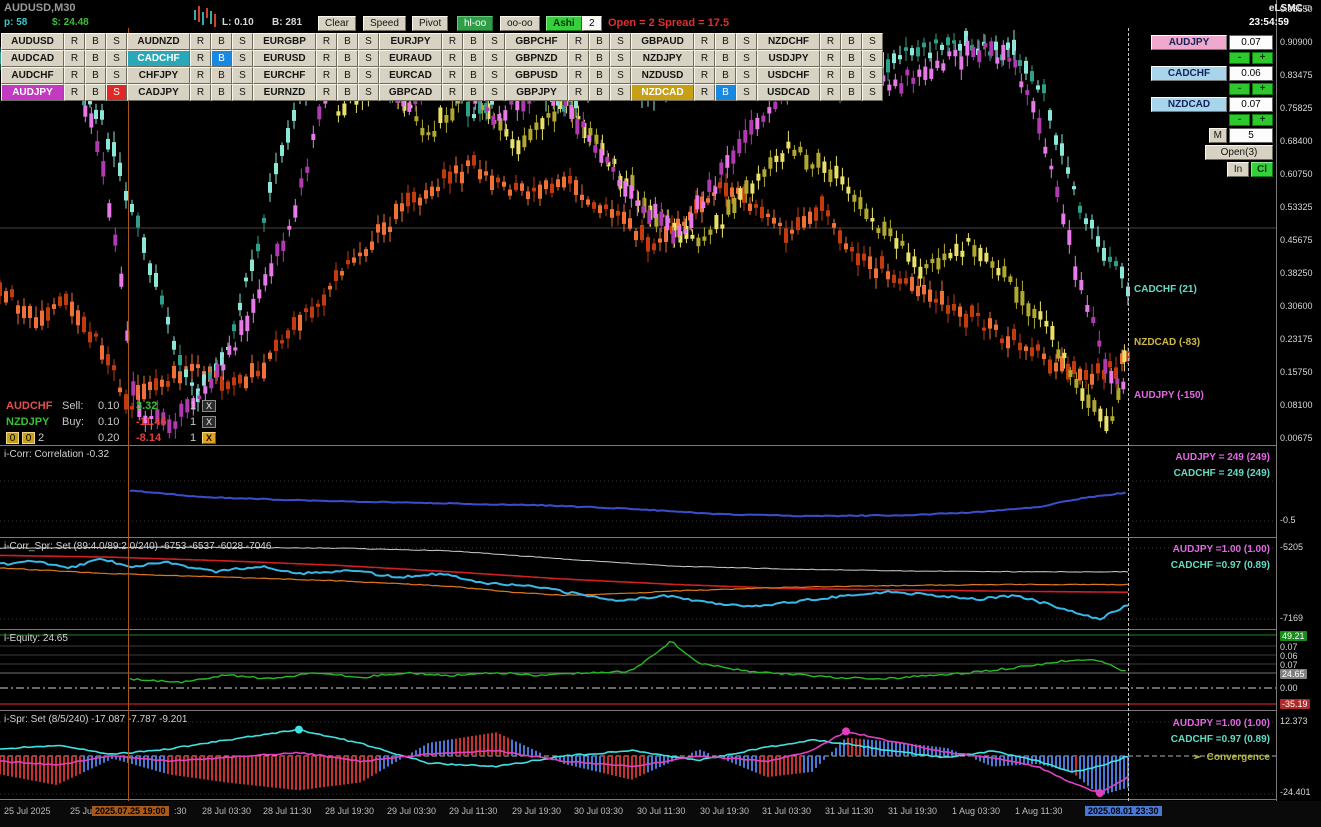  Describe the element at coordinates (788, 75) in the screenshot. I see `pair-USDCHF: USDCHF` at that location.